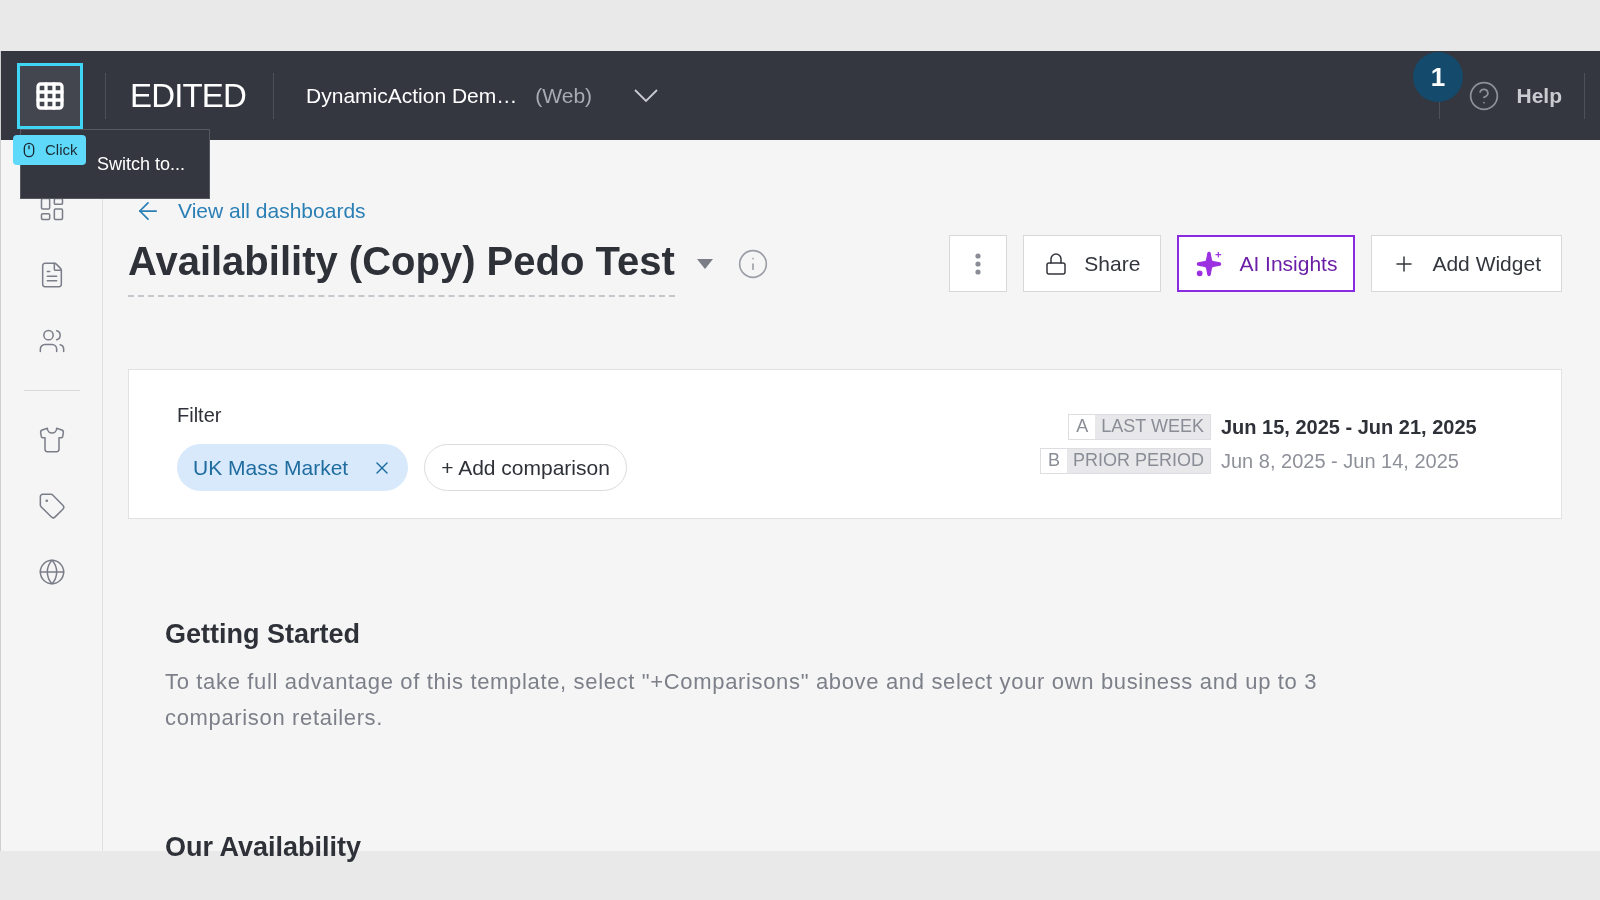  What do you see at coordinates (293, 467) in the screenshot?
I see `filter-chip: UK Mass Market` at bounding box center [293, 467].